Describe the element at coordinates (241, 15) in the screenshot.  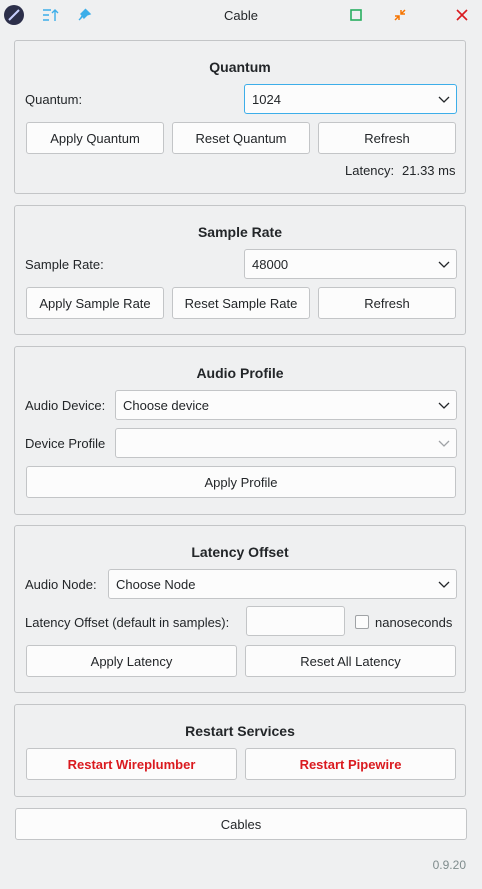
I see `title-bar: Cable` at that location.